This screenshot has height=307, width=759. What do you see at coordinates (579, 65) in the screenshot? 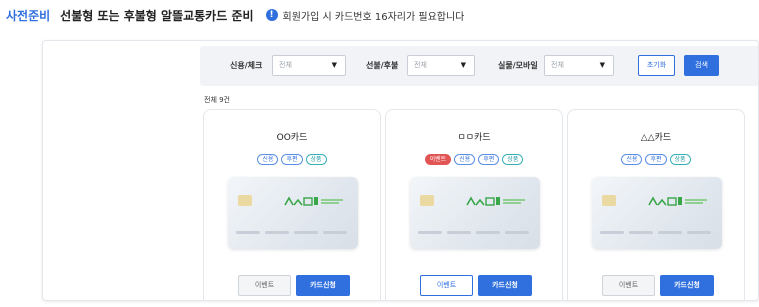
I see `physical-mobile-select: 전체 ▼` at bounding box center [579, 65].